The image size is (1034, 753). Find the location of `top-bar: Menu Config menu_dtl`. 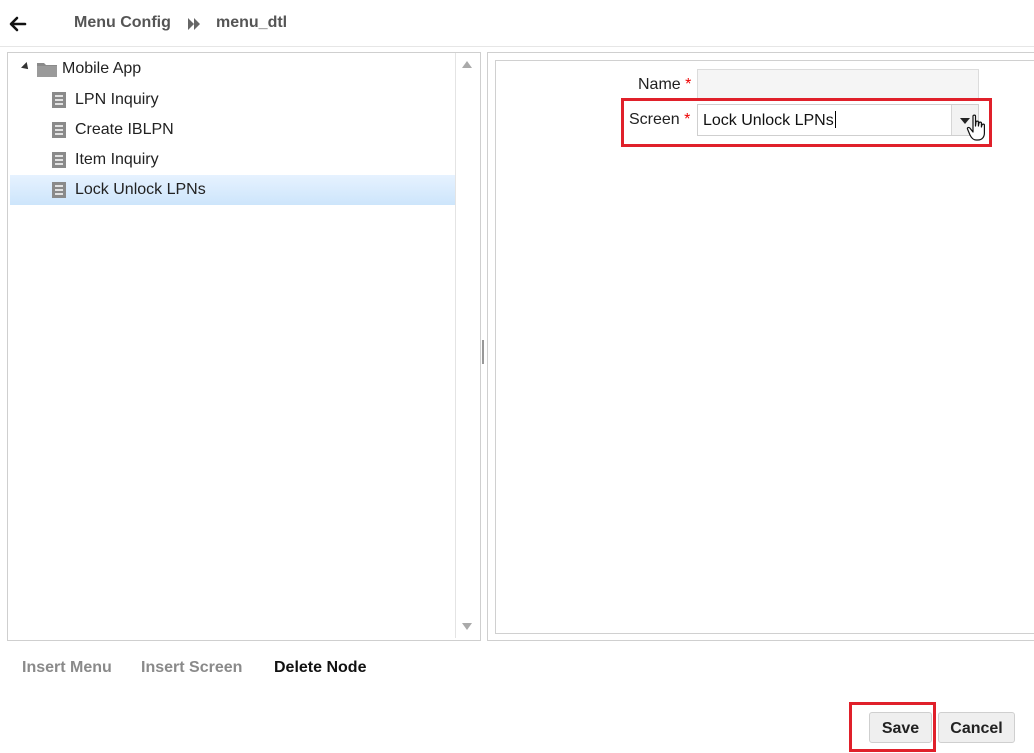

top-bar: Menu Config menu_dtl is located at coordinates (517, 23).